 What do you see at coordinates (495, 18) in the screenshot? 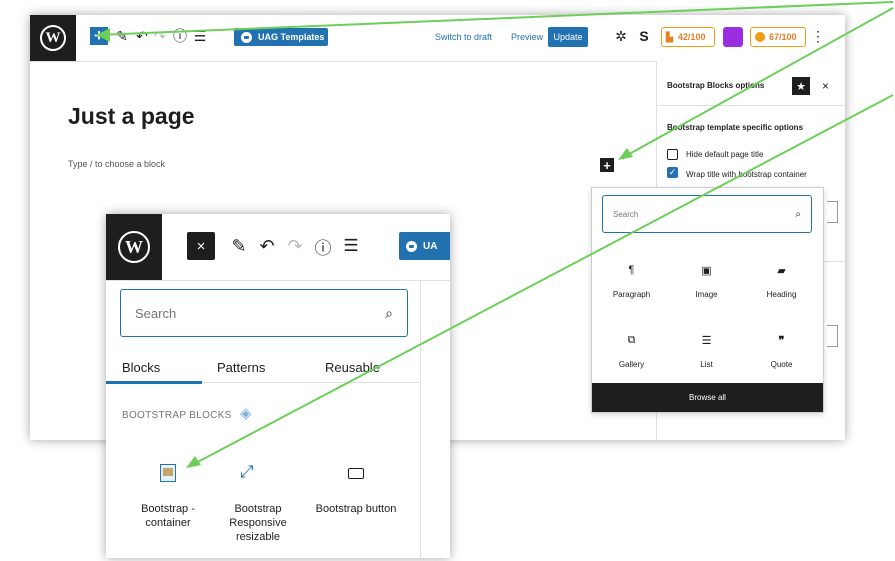
I see `arrow-to-add-button` at bounding box center [495, 18].